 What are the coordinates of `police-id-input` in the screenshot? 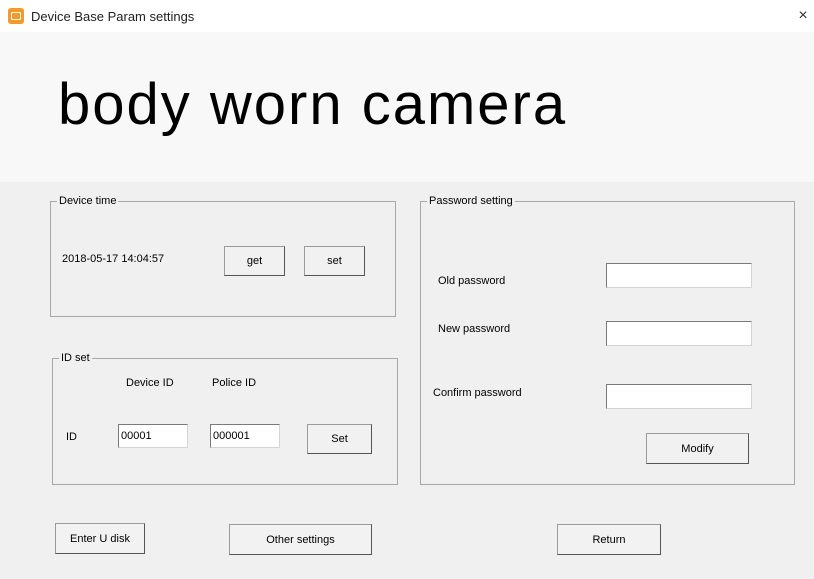 It's located at (245, 436).